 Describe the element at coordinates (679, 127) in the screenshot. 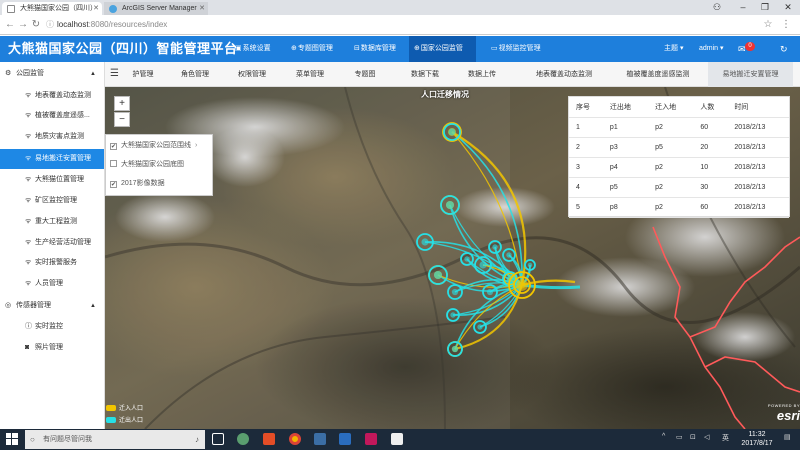

I see `table-row: 1 p1 p2 60 2018/2/13` at that location.